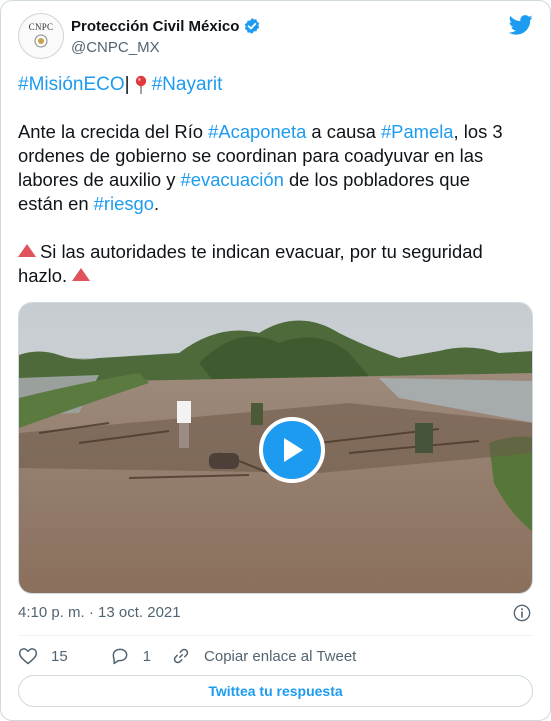 This screenshot has width=551, height=721. I want to click on hashtag-pamela: #Pamela, so click(417, 131).